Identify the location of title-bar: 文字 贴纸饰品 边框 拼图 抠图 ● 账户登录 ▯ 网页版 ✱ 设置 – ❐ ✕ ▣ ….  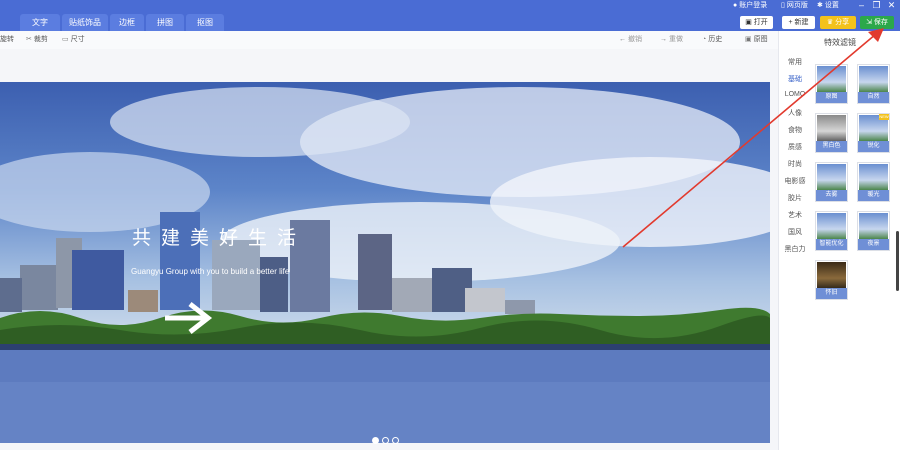
(450, 15).